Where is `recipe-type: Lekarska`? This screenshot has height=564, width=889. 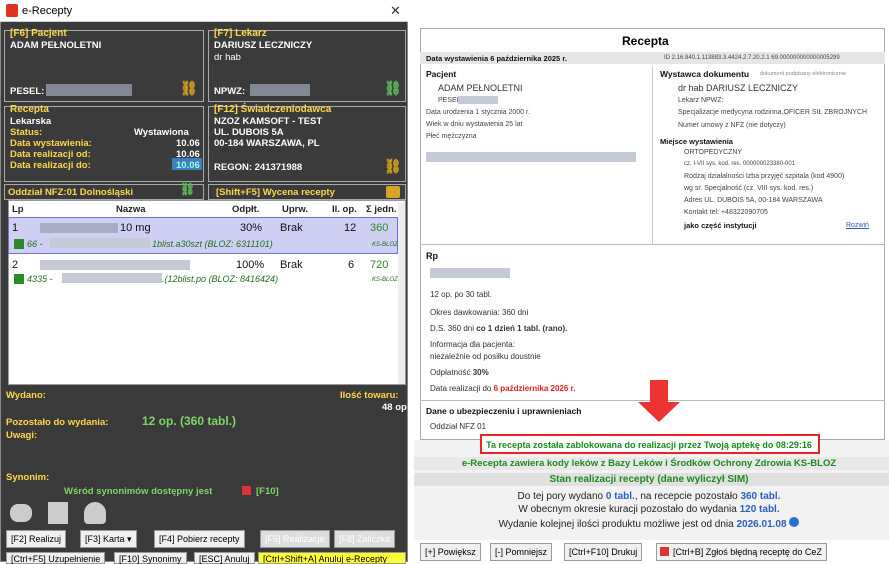
recipe-type: Lekarska is located at coordinates (31, 121).